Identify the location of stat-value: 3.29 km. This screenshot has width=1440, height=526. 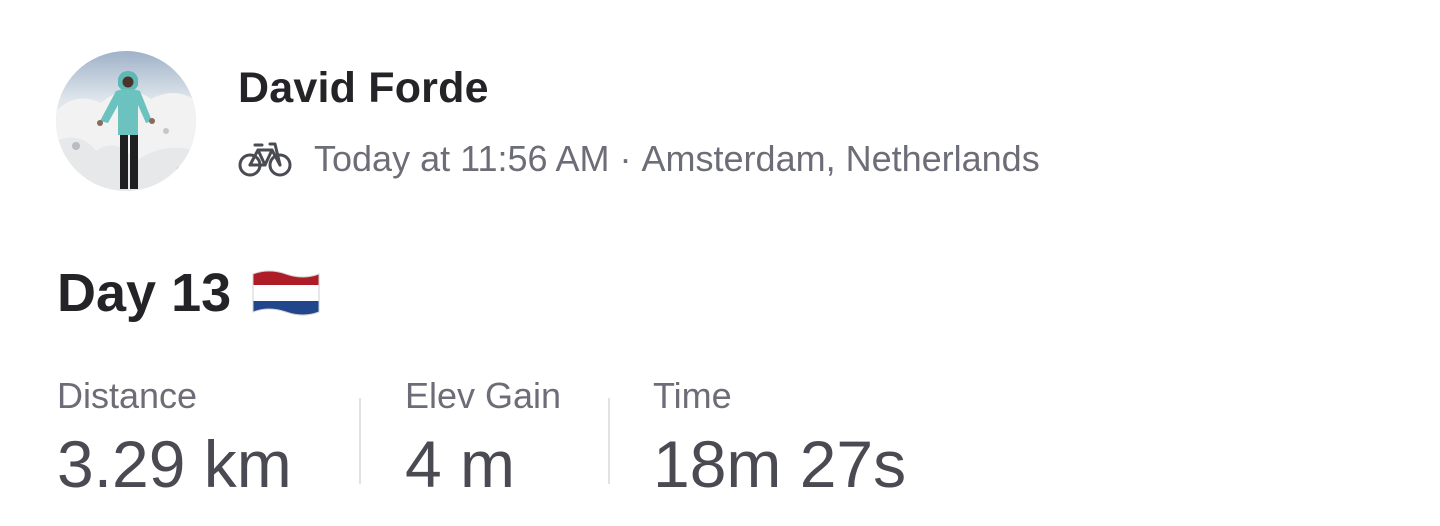
(174, 464).